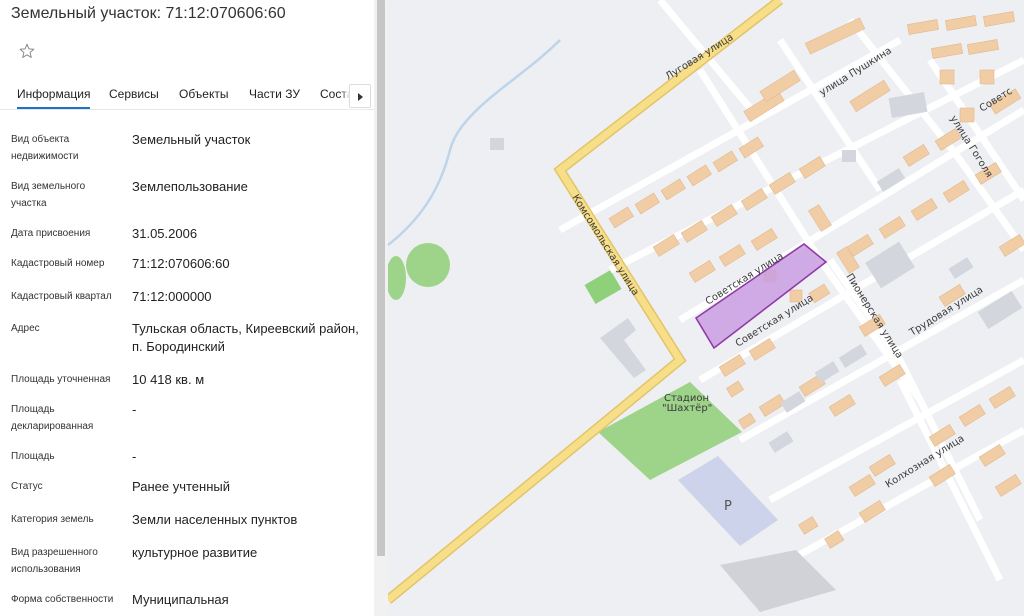 The width and height of the screenshot is (1024, 616). What do you see at coordinates (215, 519) in the screenshot?
I see `field-value: Земли населенных пунктов` at bounding box center [215, 519].